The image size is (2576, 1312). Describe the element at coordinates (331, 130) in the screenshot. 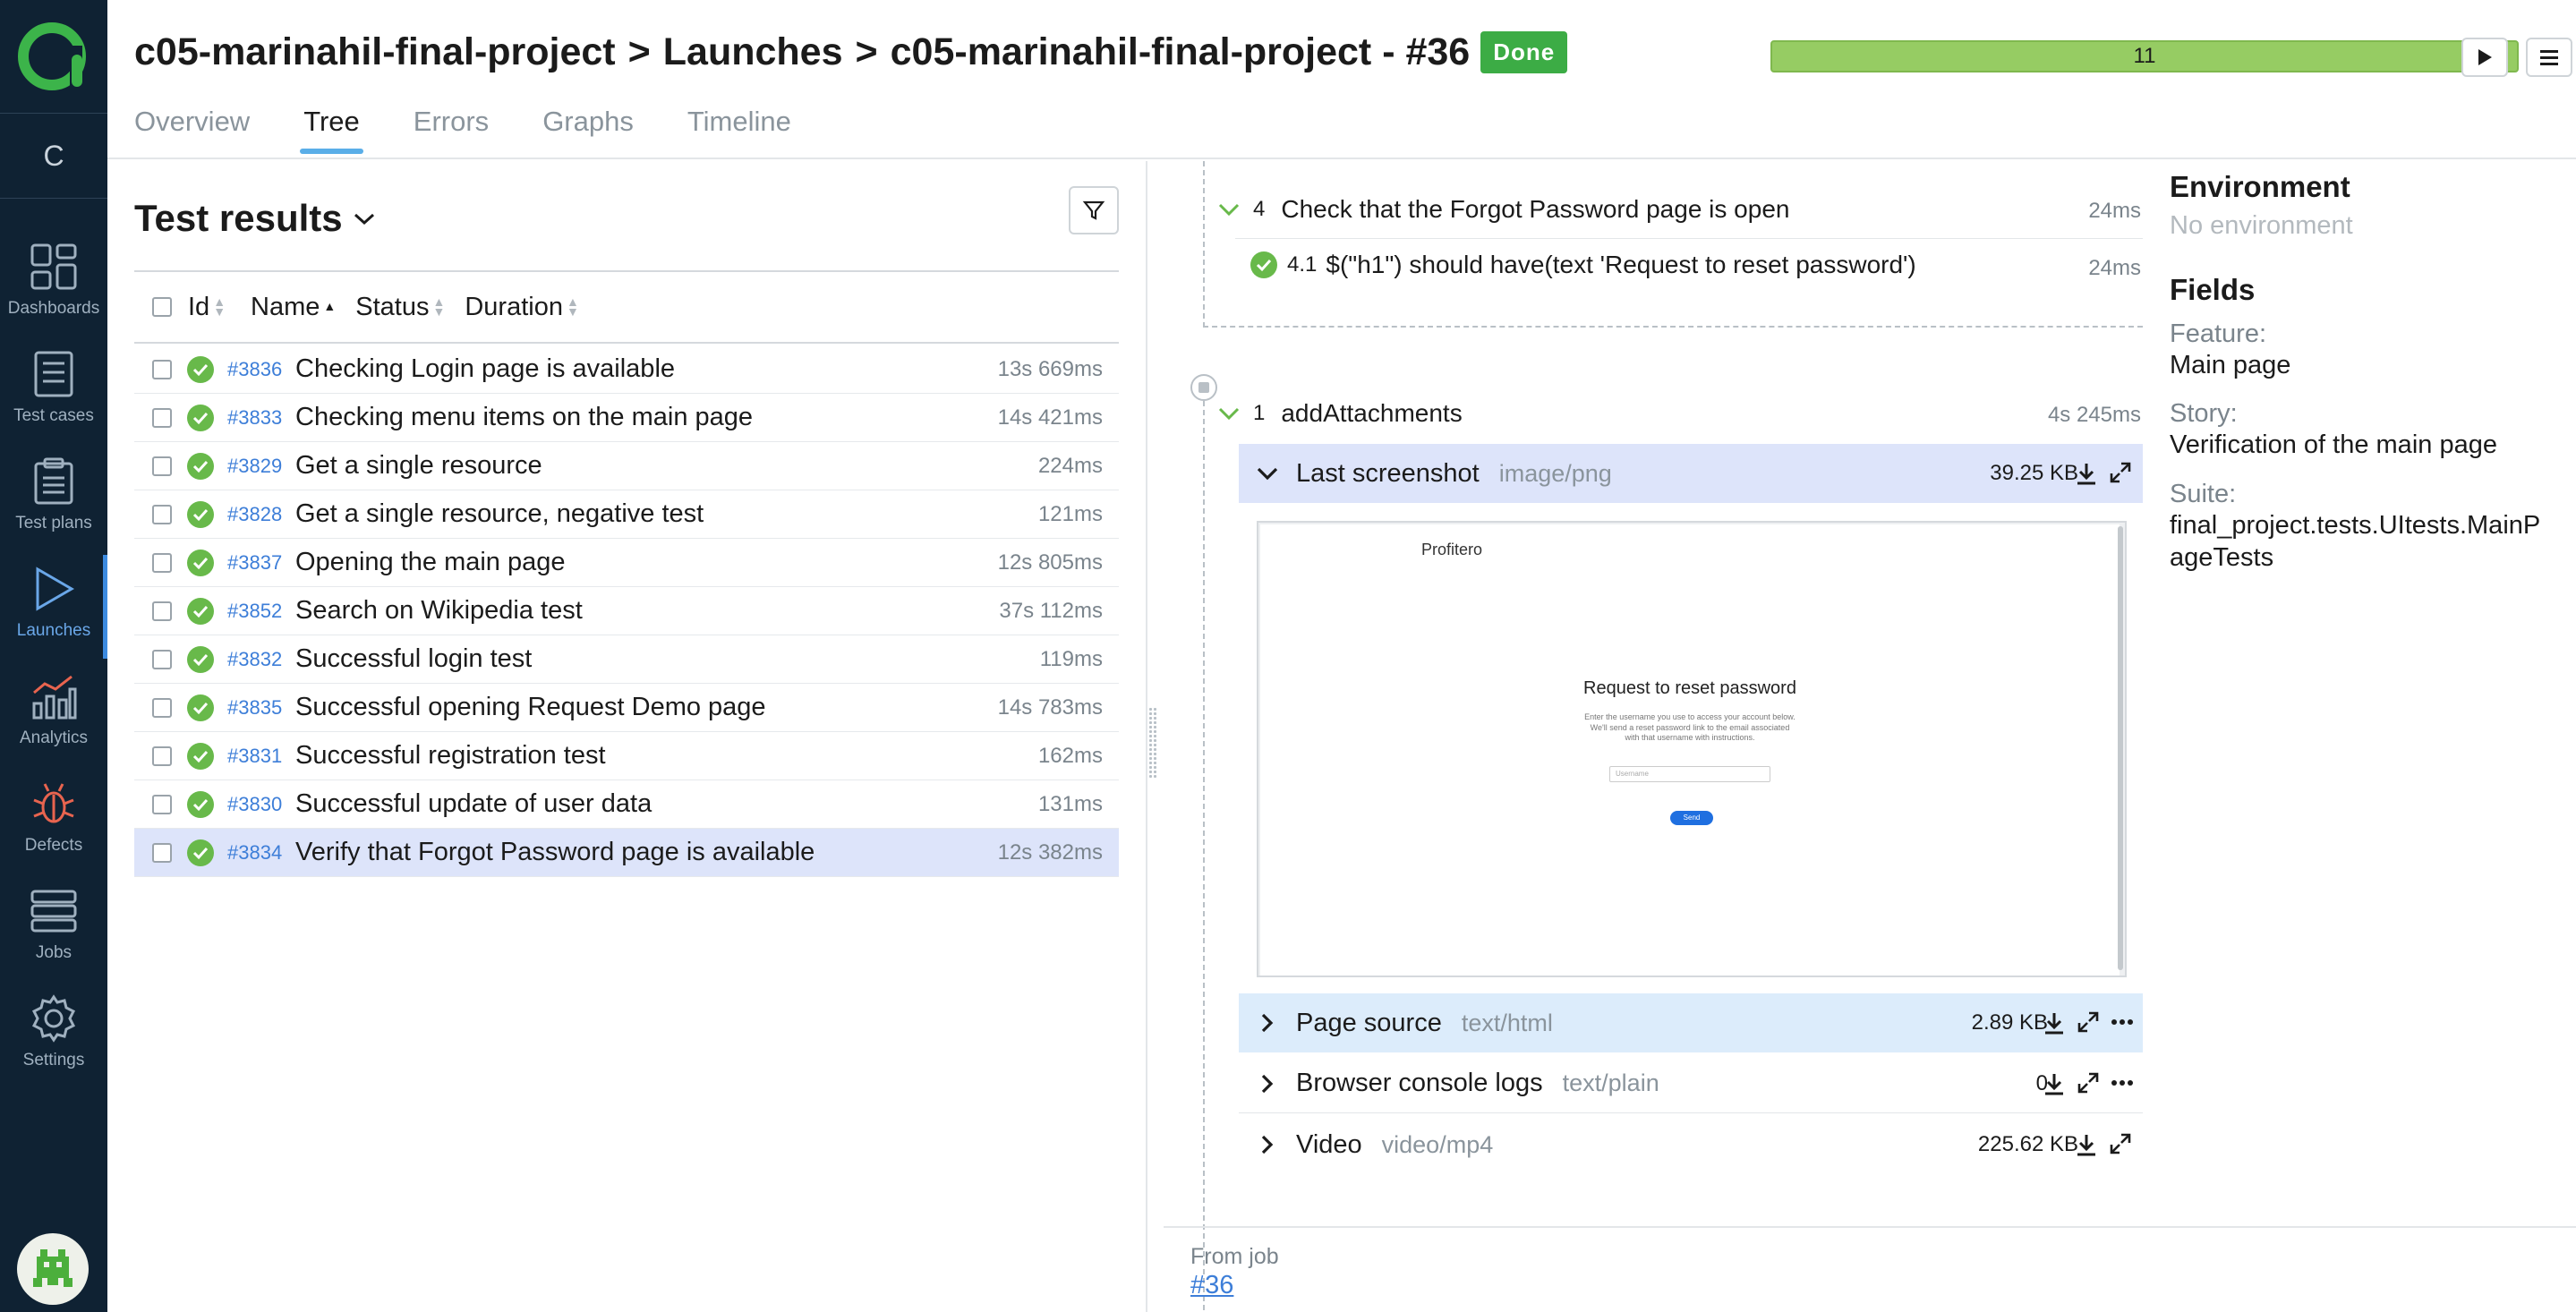

I see `tab-tree: Tree` at that location.